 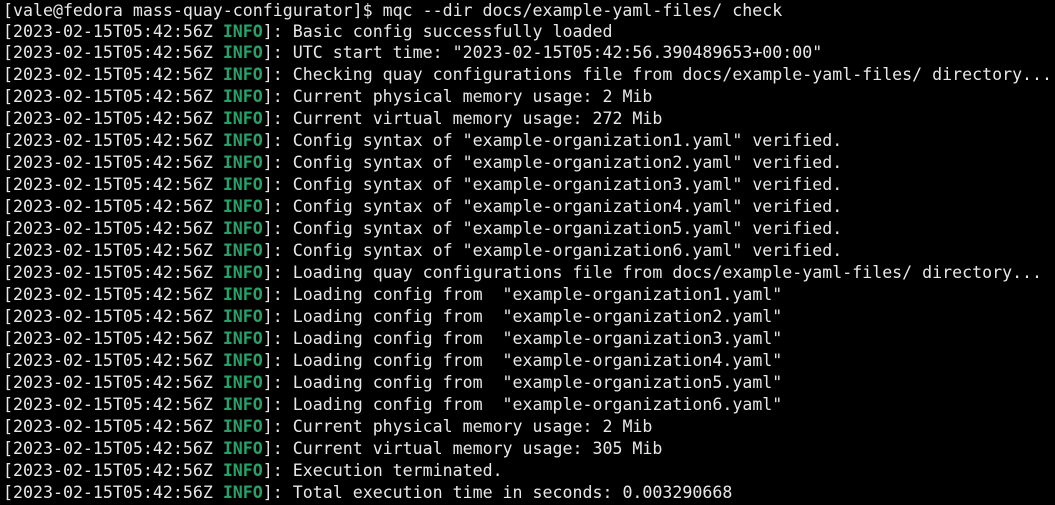 What do you see at coordinates (477, 448) in the screenshot?
I see `log-message: Current virtual memory usage: 305 Mib` at bounding box center [477, 448].